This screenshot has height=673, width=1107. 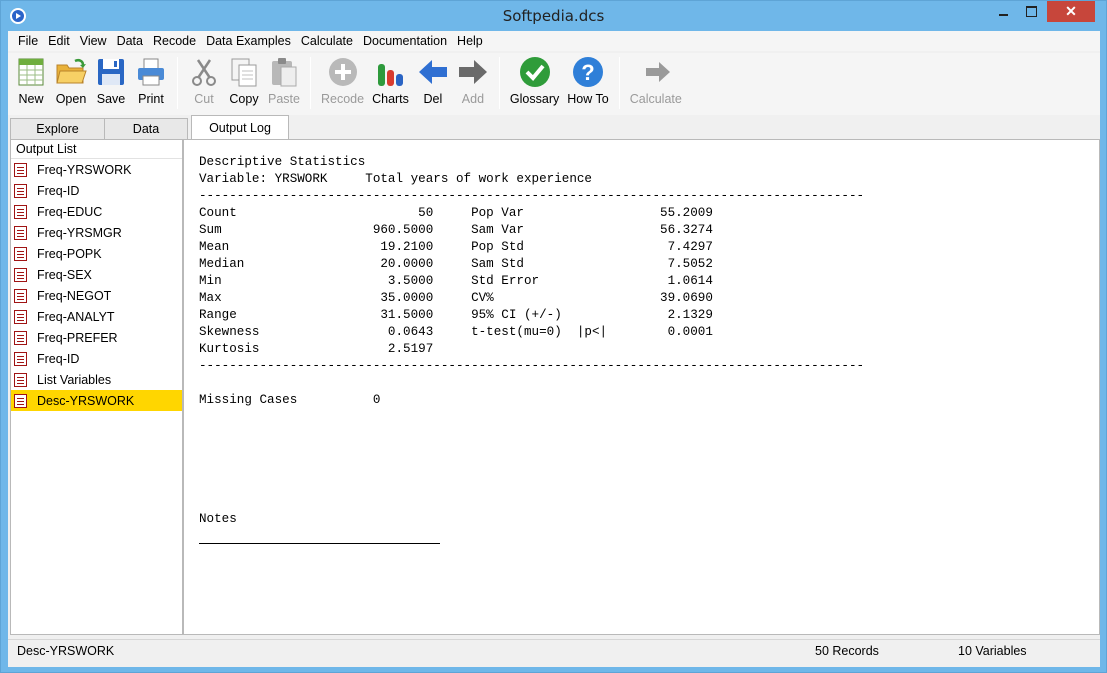 What do you see at coordinates (470, 41) in the screenshot?
I see `menu-help: Help` at bounding box center [470, 41].